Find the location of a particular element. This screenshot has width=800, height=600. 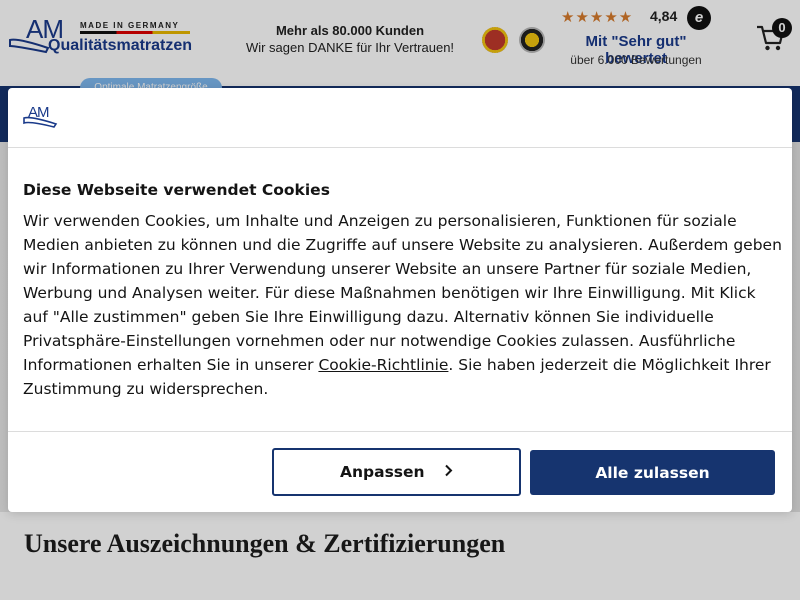

chevron-right-icon is located at coordinates (448, 472).